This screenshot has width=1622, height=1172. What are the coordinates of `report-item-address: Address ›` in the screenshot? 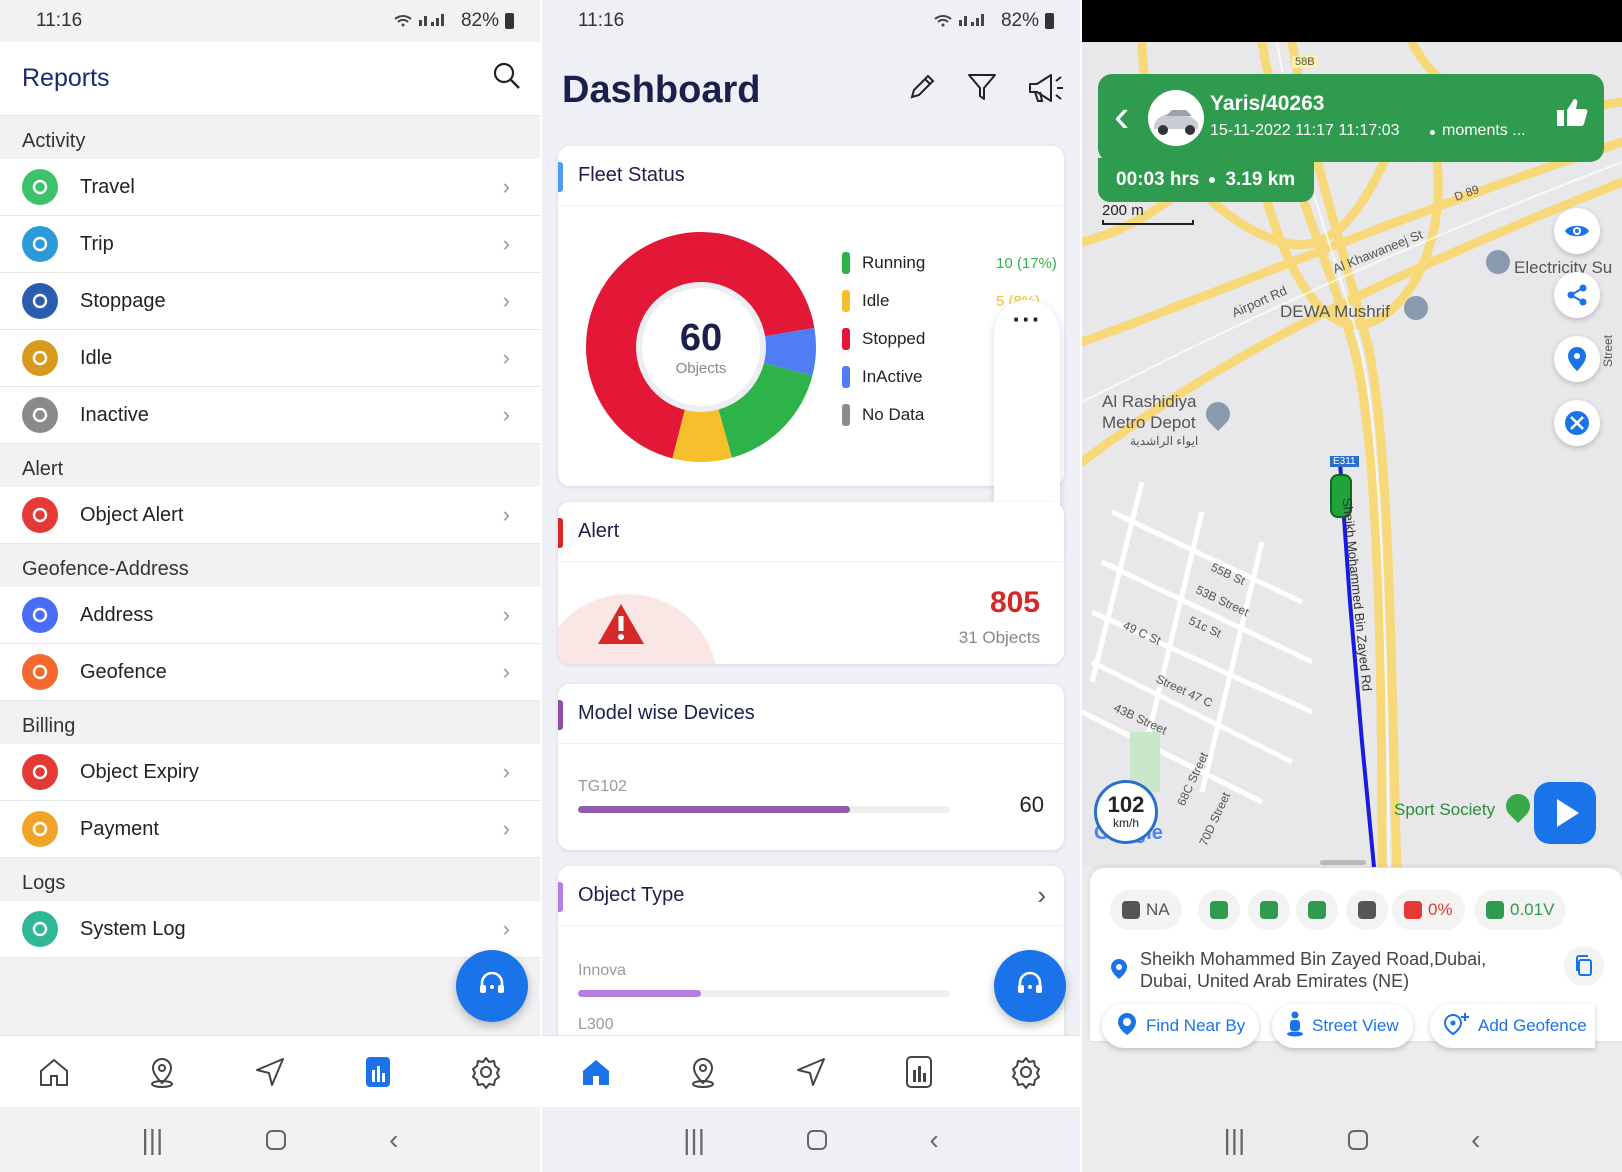 It's located at (270, 615).